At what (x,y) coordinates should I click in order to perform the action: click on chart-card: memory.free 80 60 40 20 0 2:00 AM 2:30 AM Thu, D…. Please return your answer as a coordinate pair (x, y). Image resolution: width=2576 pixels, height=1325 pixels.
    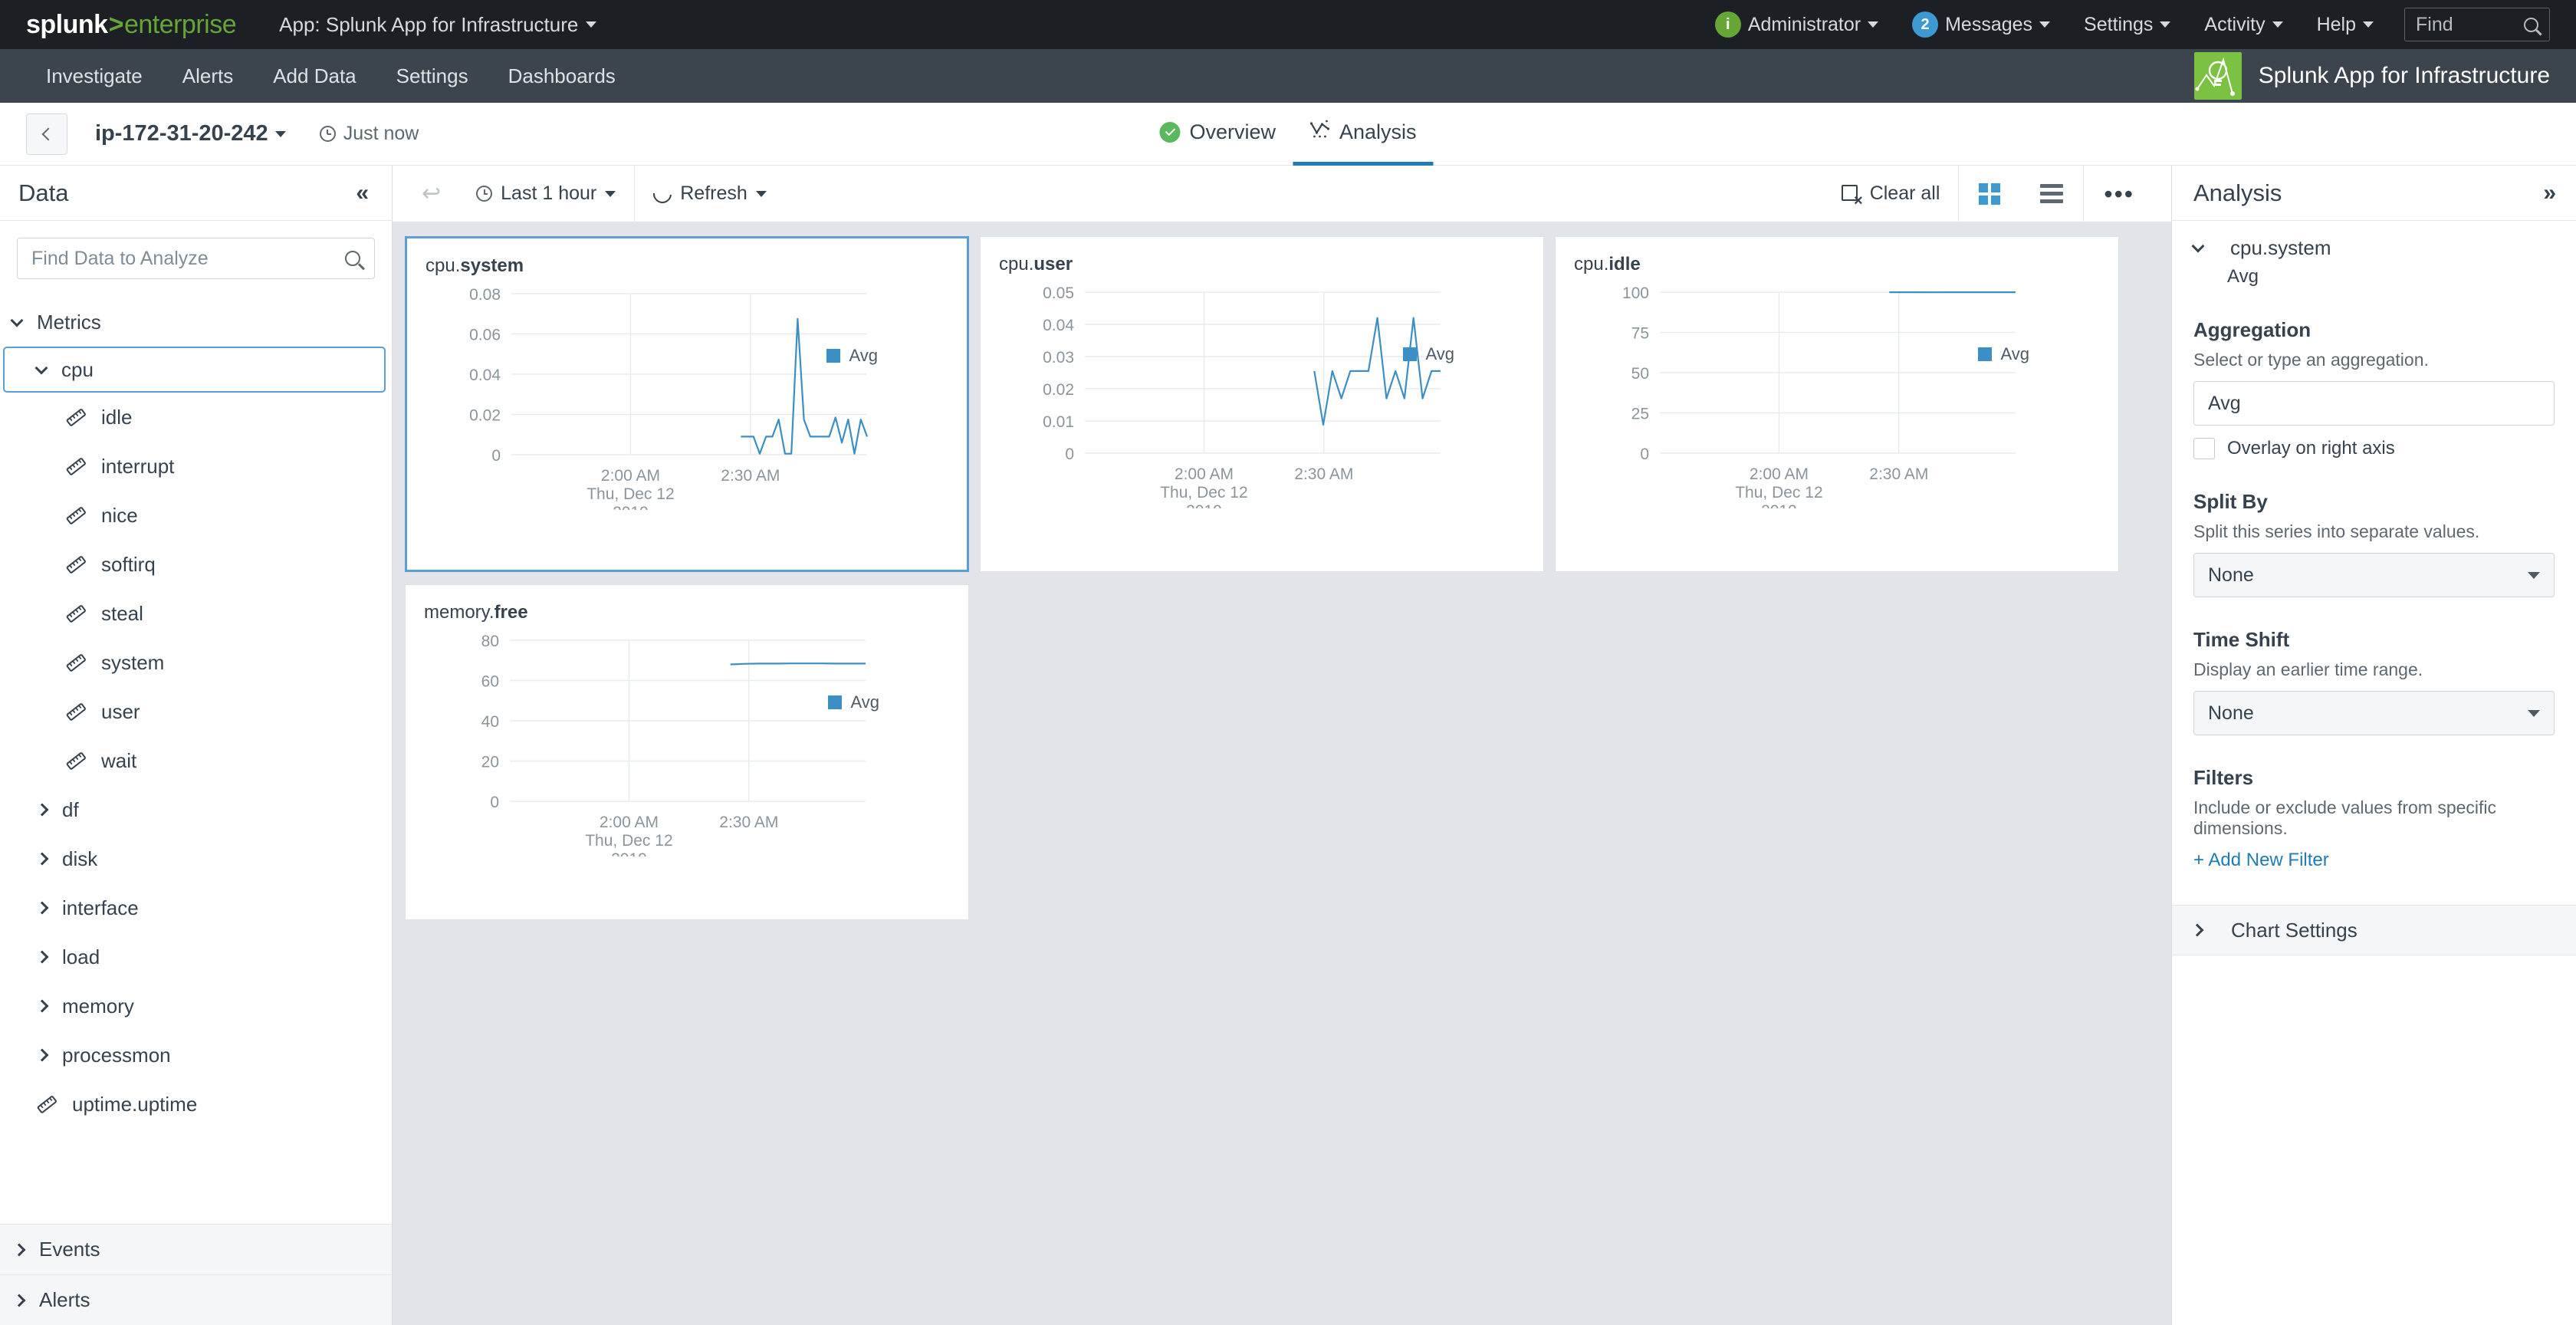
    Looking at the image, I should click on (687, 752).